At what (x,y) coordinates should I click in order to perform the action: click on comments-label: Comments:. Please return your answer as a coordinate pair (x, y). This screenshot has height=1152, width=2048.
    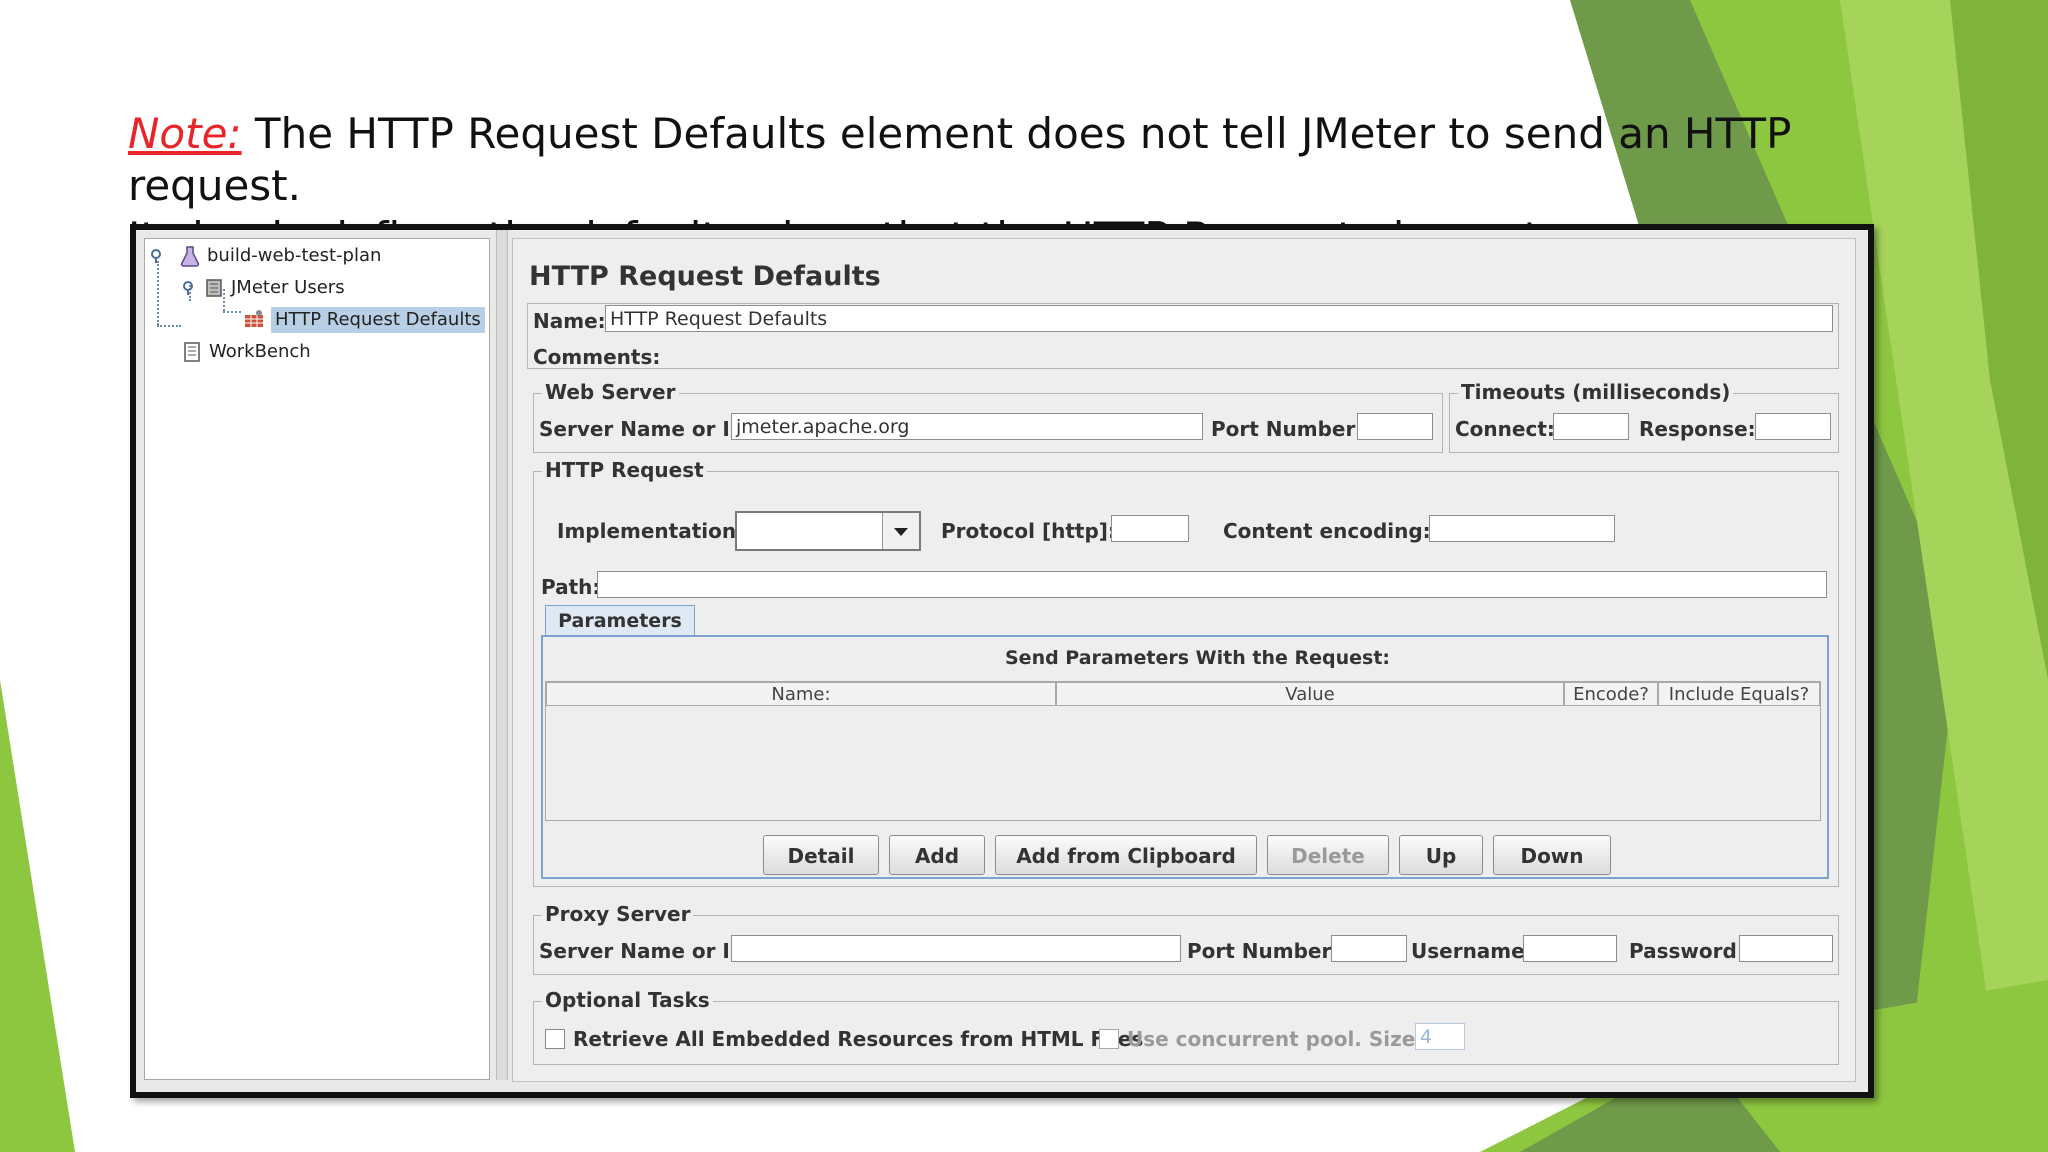
    Looking at the image, I should click on (597, 357).